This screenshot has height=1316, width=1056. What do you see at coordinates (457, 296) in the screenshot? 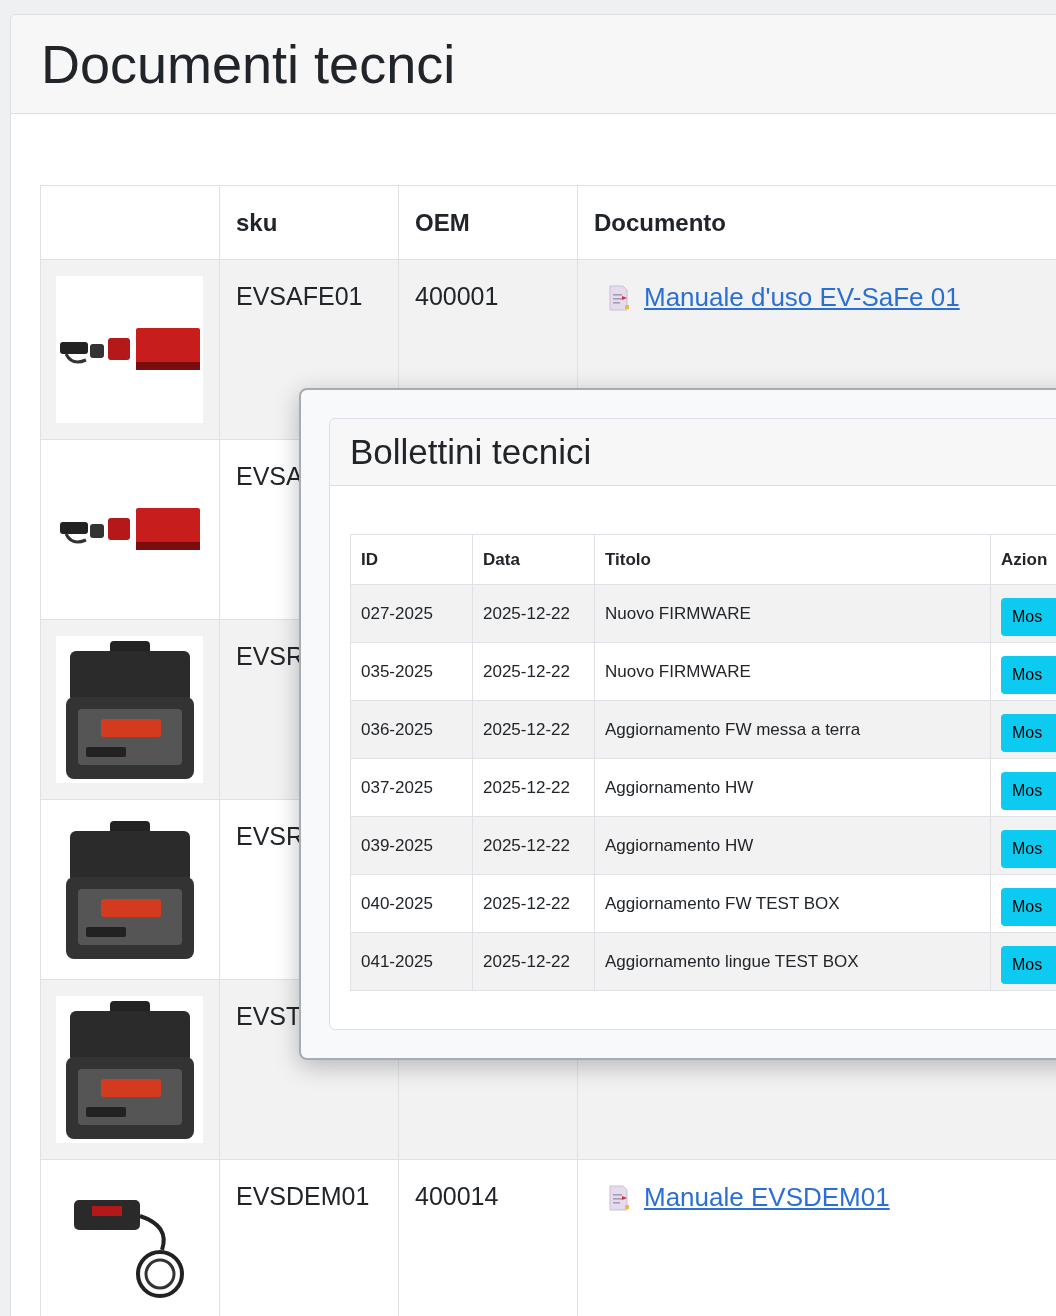
I see `oem-cell: 400001` at bounding box center [457, 296].